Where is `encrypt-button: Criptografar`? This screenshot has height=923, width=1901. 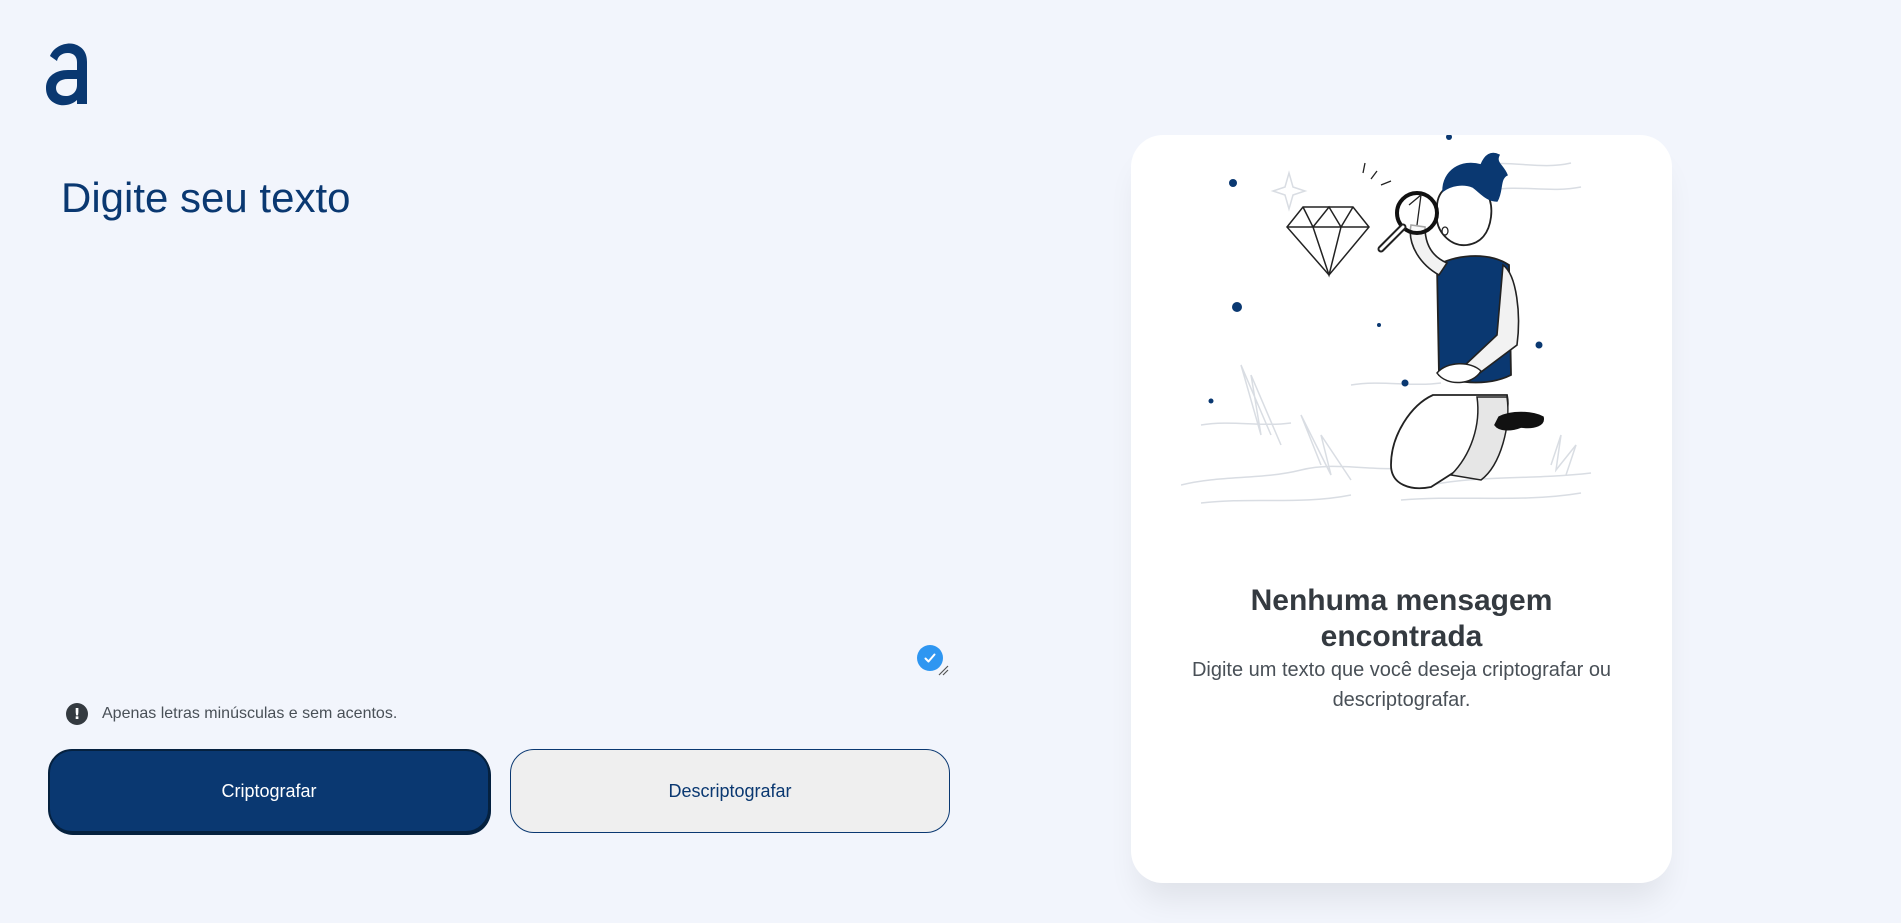 encrypt-button: Criptografar is located at coordinates (269, 791).